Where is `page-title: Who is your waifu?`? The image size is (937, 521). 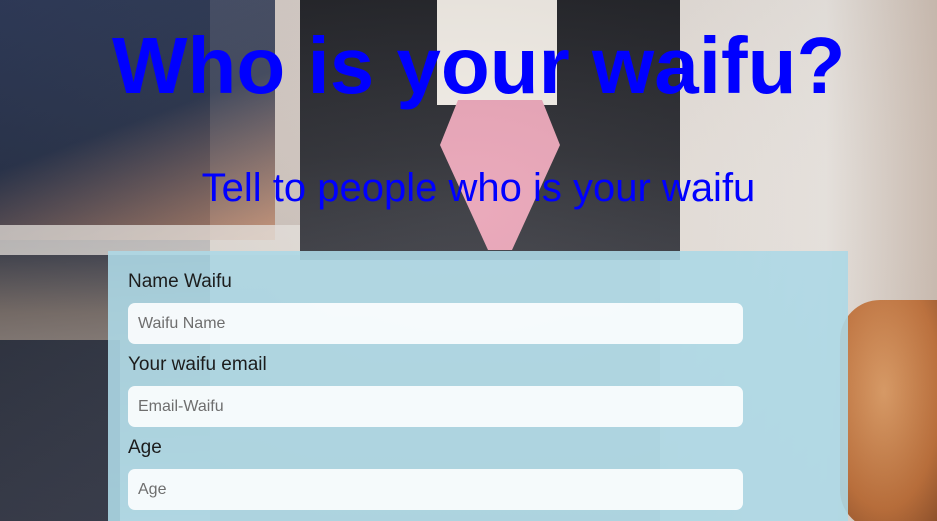
page-title: Who is your waifu? is located at coordinates (479, 65).